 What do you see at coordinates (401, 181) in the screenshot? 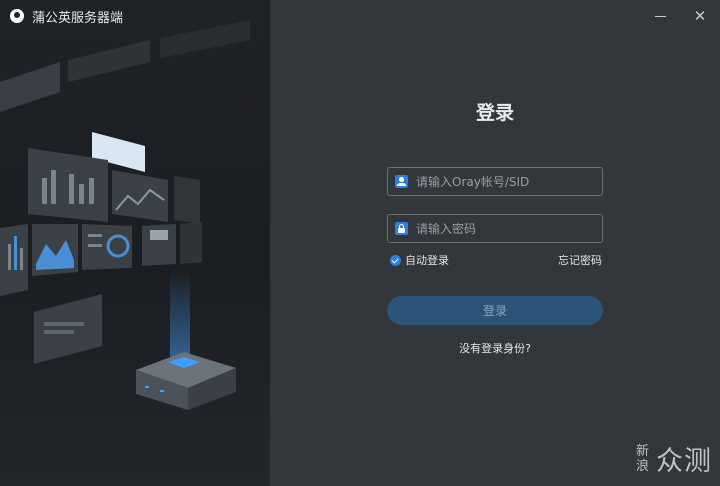
I see `user-icon` at bounding box center [401, 181].